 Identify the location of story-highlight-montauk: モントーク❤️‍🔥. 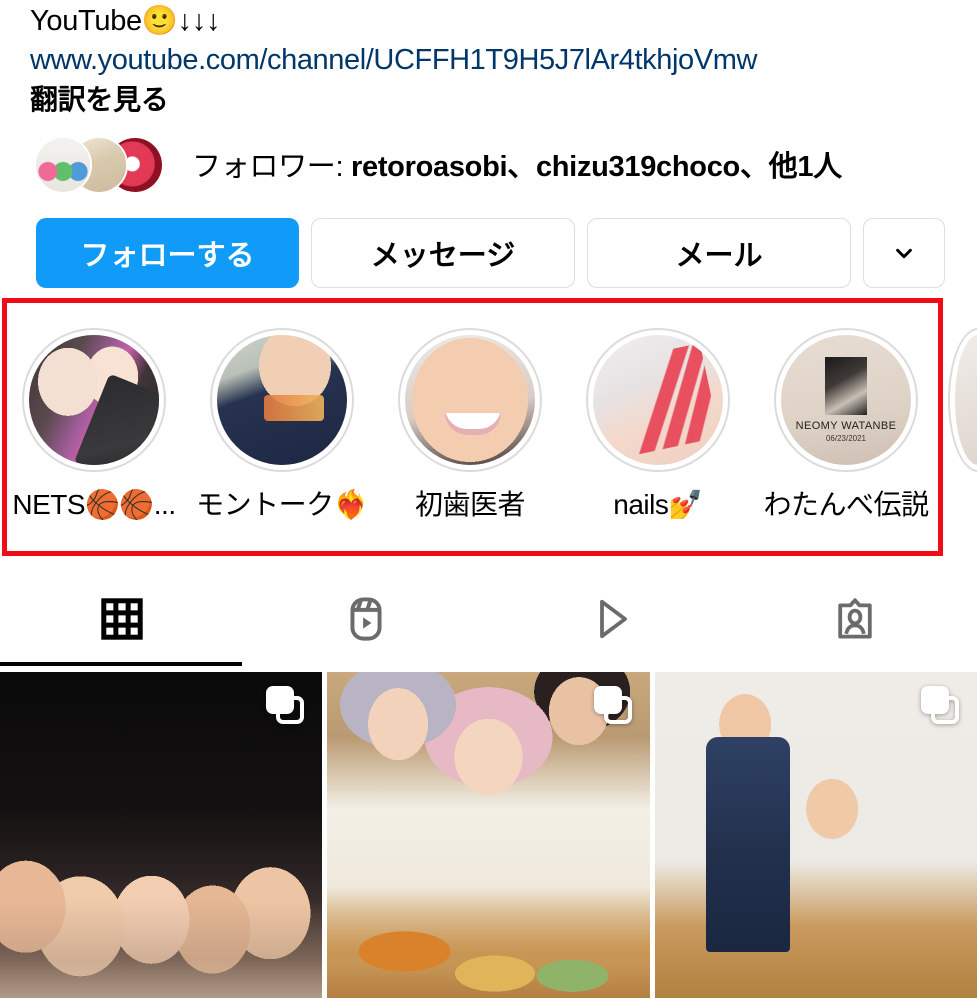
(282, 425).